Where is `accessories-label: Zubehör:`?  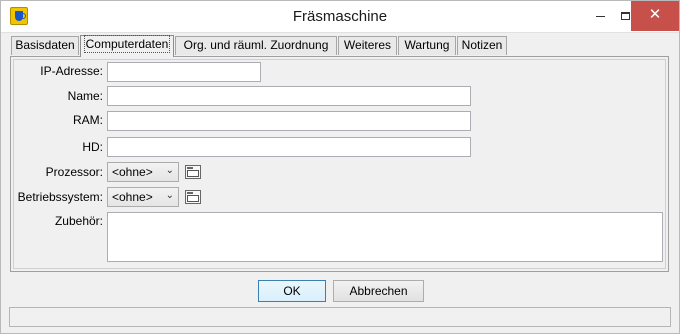
accessories-label: Zubehör: is located at coordinates (78, 221).